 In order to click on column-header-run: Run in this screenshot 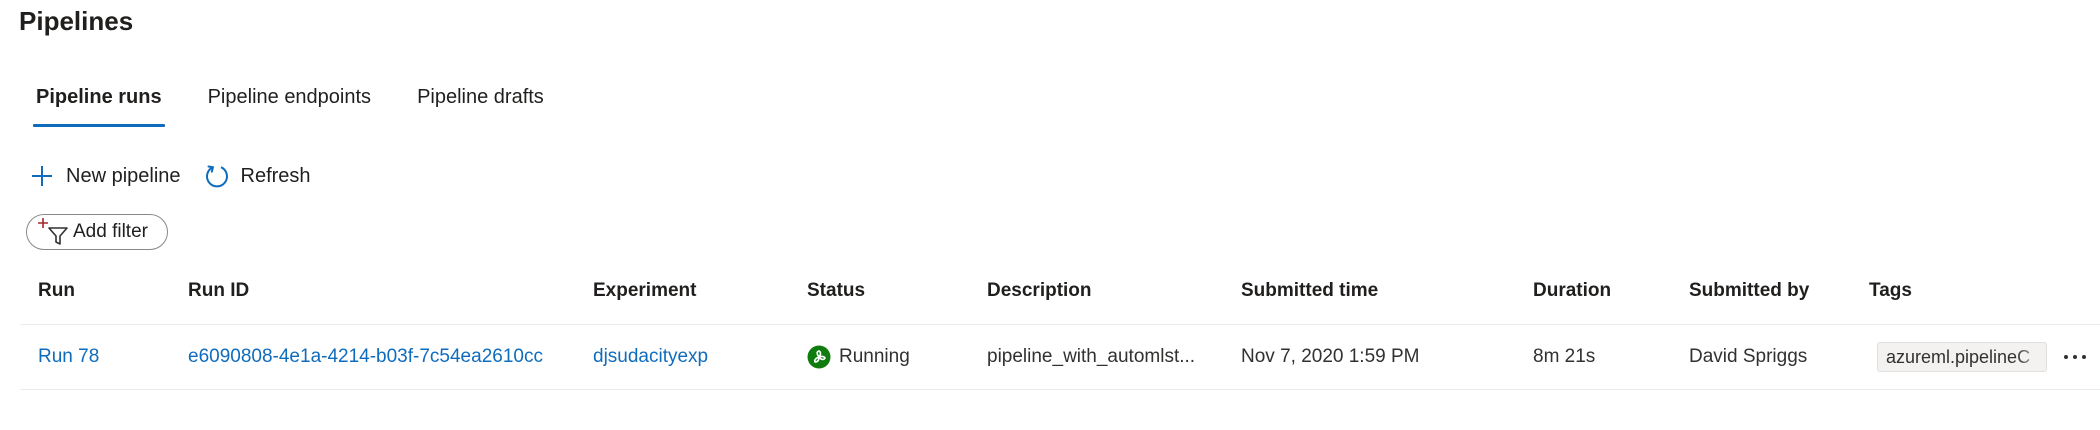, I will do `click(56, 291)`.